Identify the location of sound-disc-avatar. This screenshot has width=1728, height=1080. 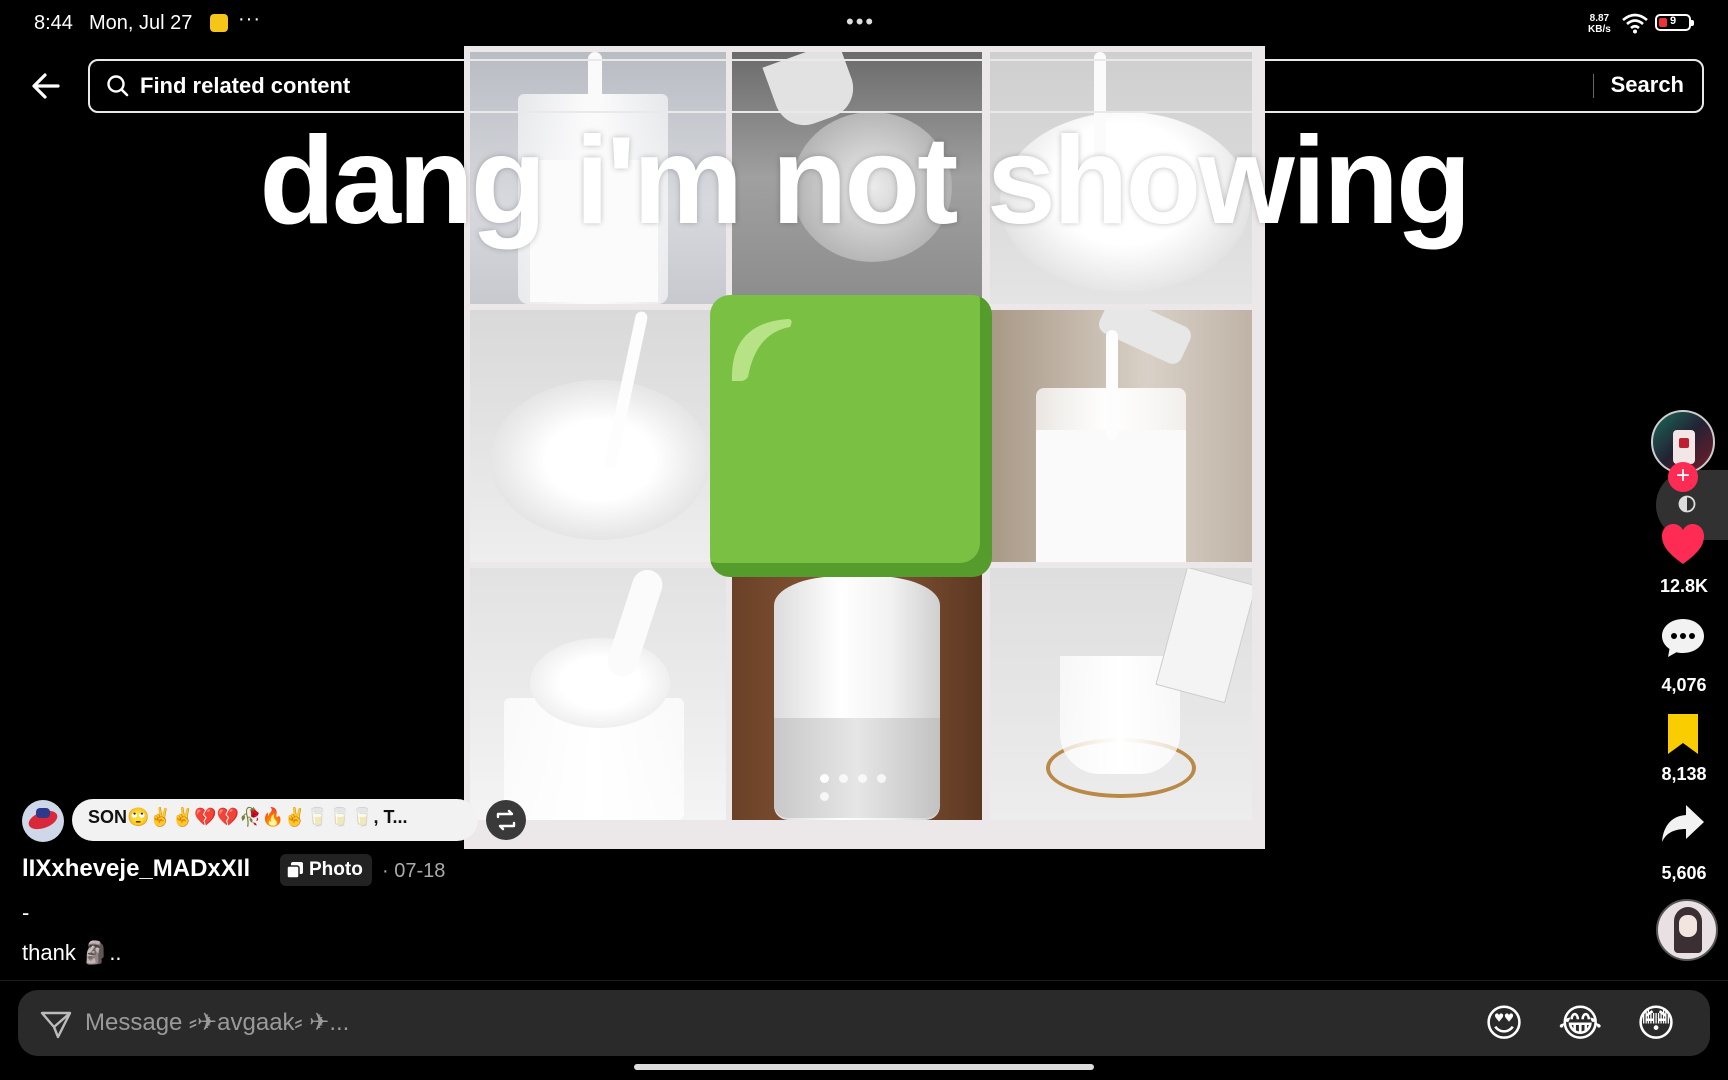
(1687, 930).